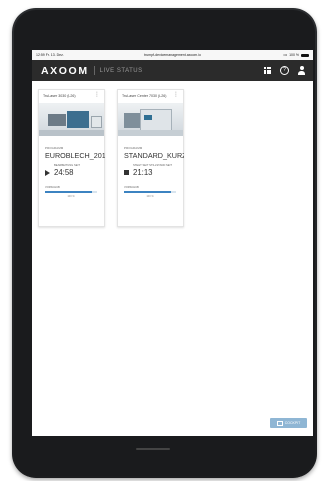 This screenshot has height=481, width=329. What do you see at coordinates (64, 172) in the screenshot?
I see `state-duration: 24:58` at bounding box center [64, 172].